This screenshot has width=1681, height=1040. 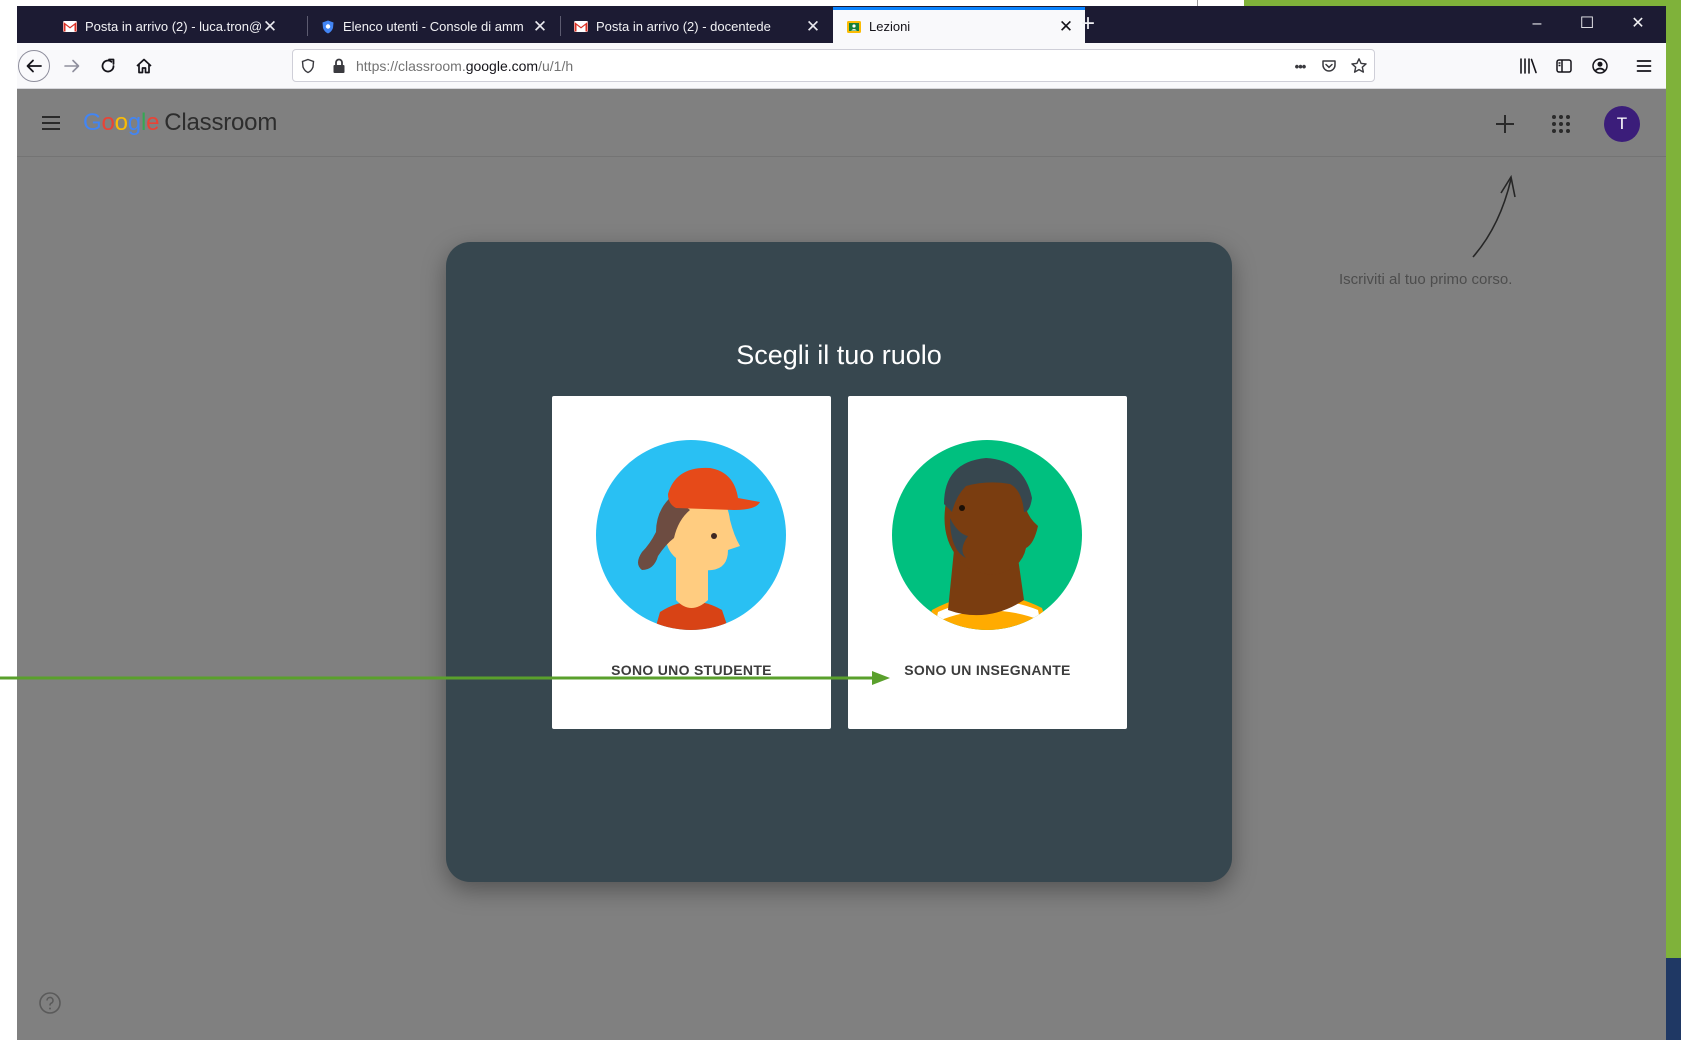 I want to click on google-classroom-logo: Google Classroom, so click(x=180, y=123).